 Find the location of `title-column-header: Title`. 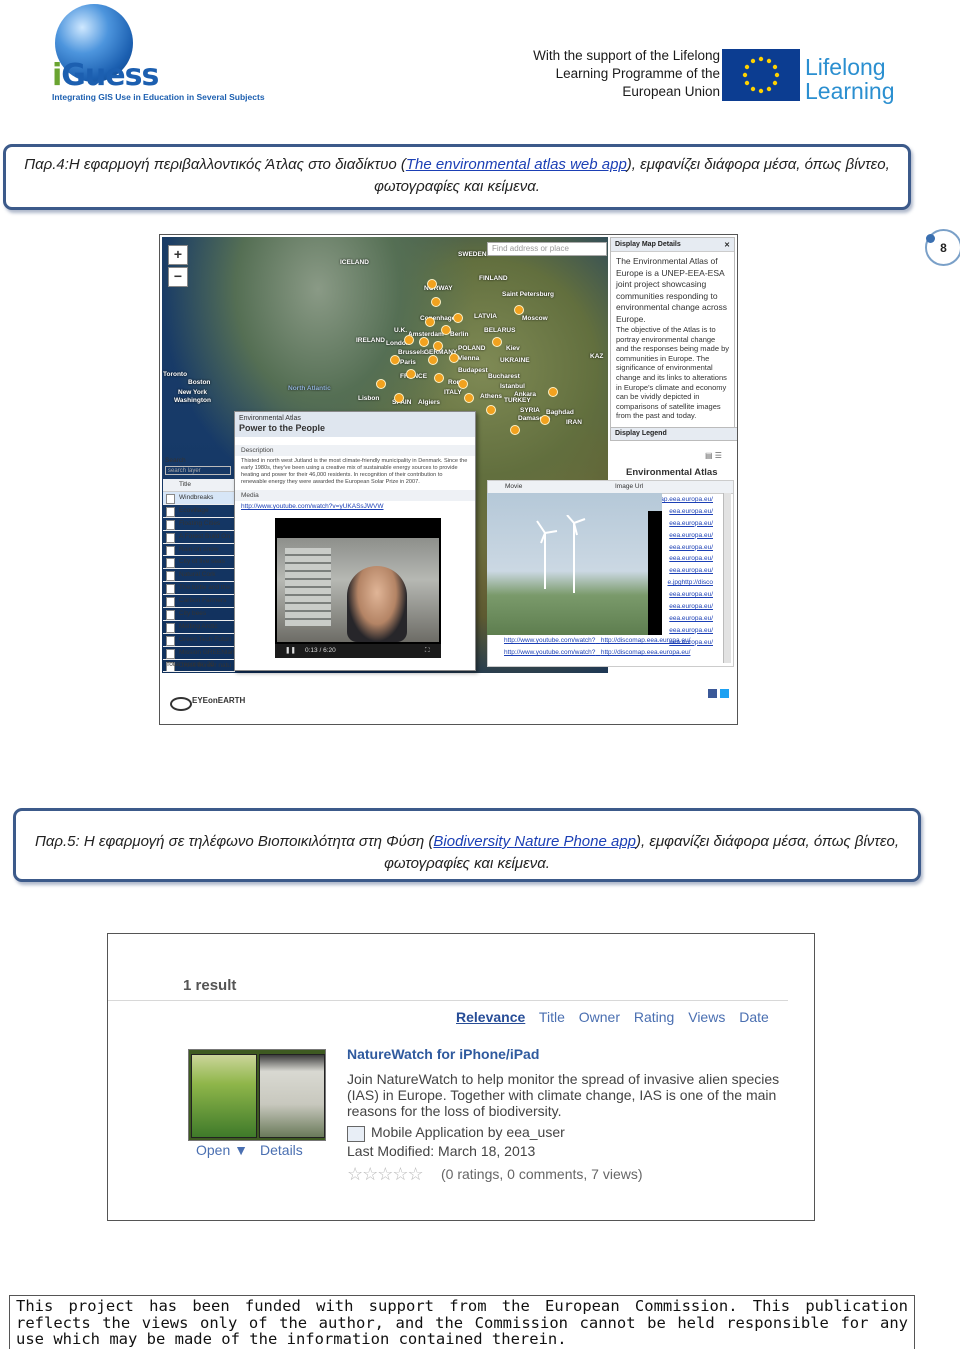

title-column-header: Title is located at coordinates (199, 485).